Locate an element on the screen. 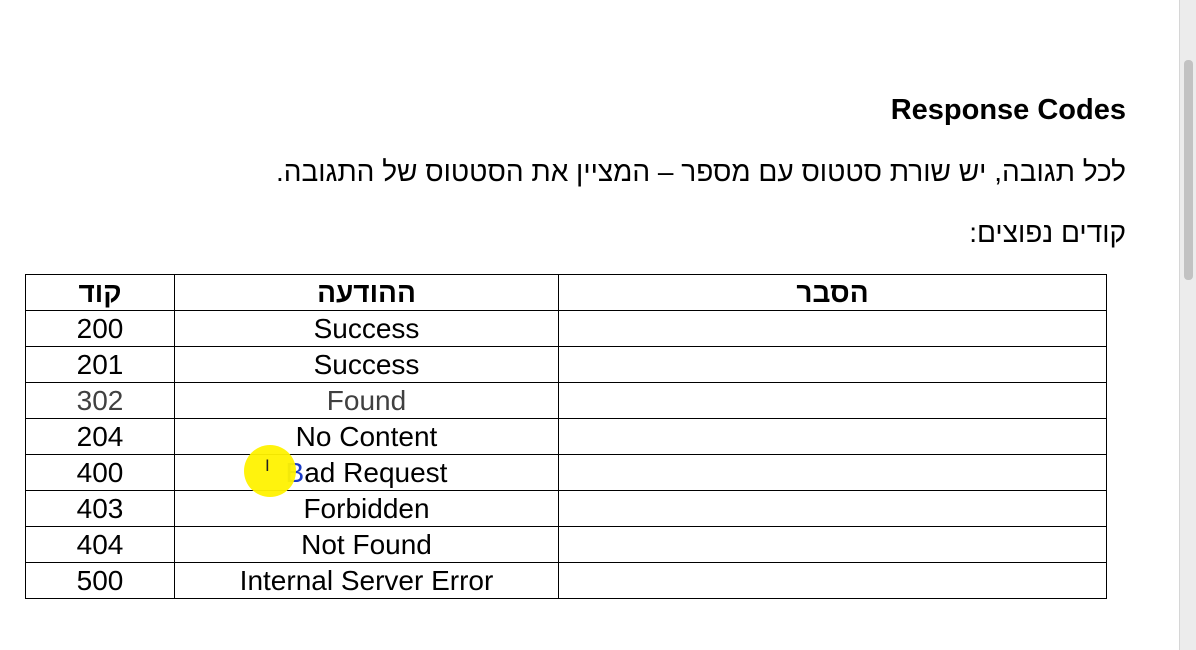  code-cell: 302 is located at coordinates (100, 400).